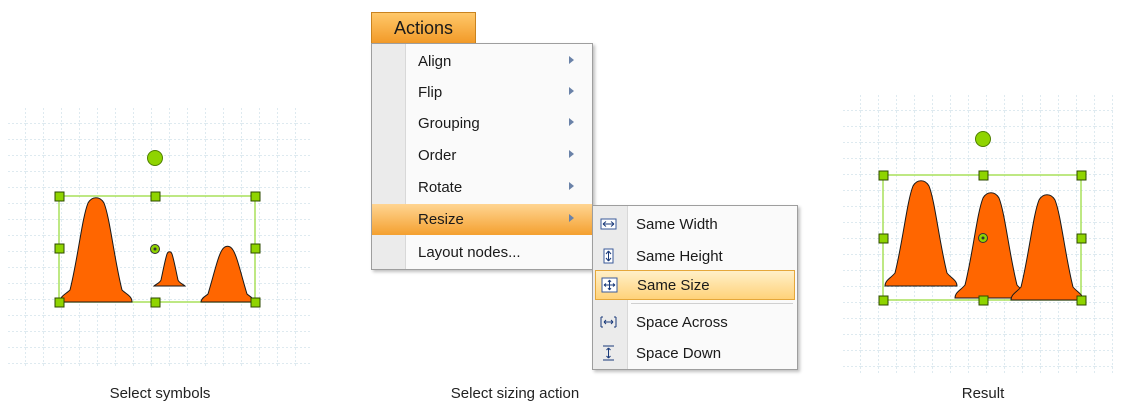 The image size is (1122, 413). Describe the element at coordinates (482, 123) in the screenshot. I see `menu-item-grouping: Grouping` at that location.